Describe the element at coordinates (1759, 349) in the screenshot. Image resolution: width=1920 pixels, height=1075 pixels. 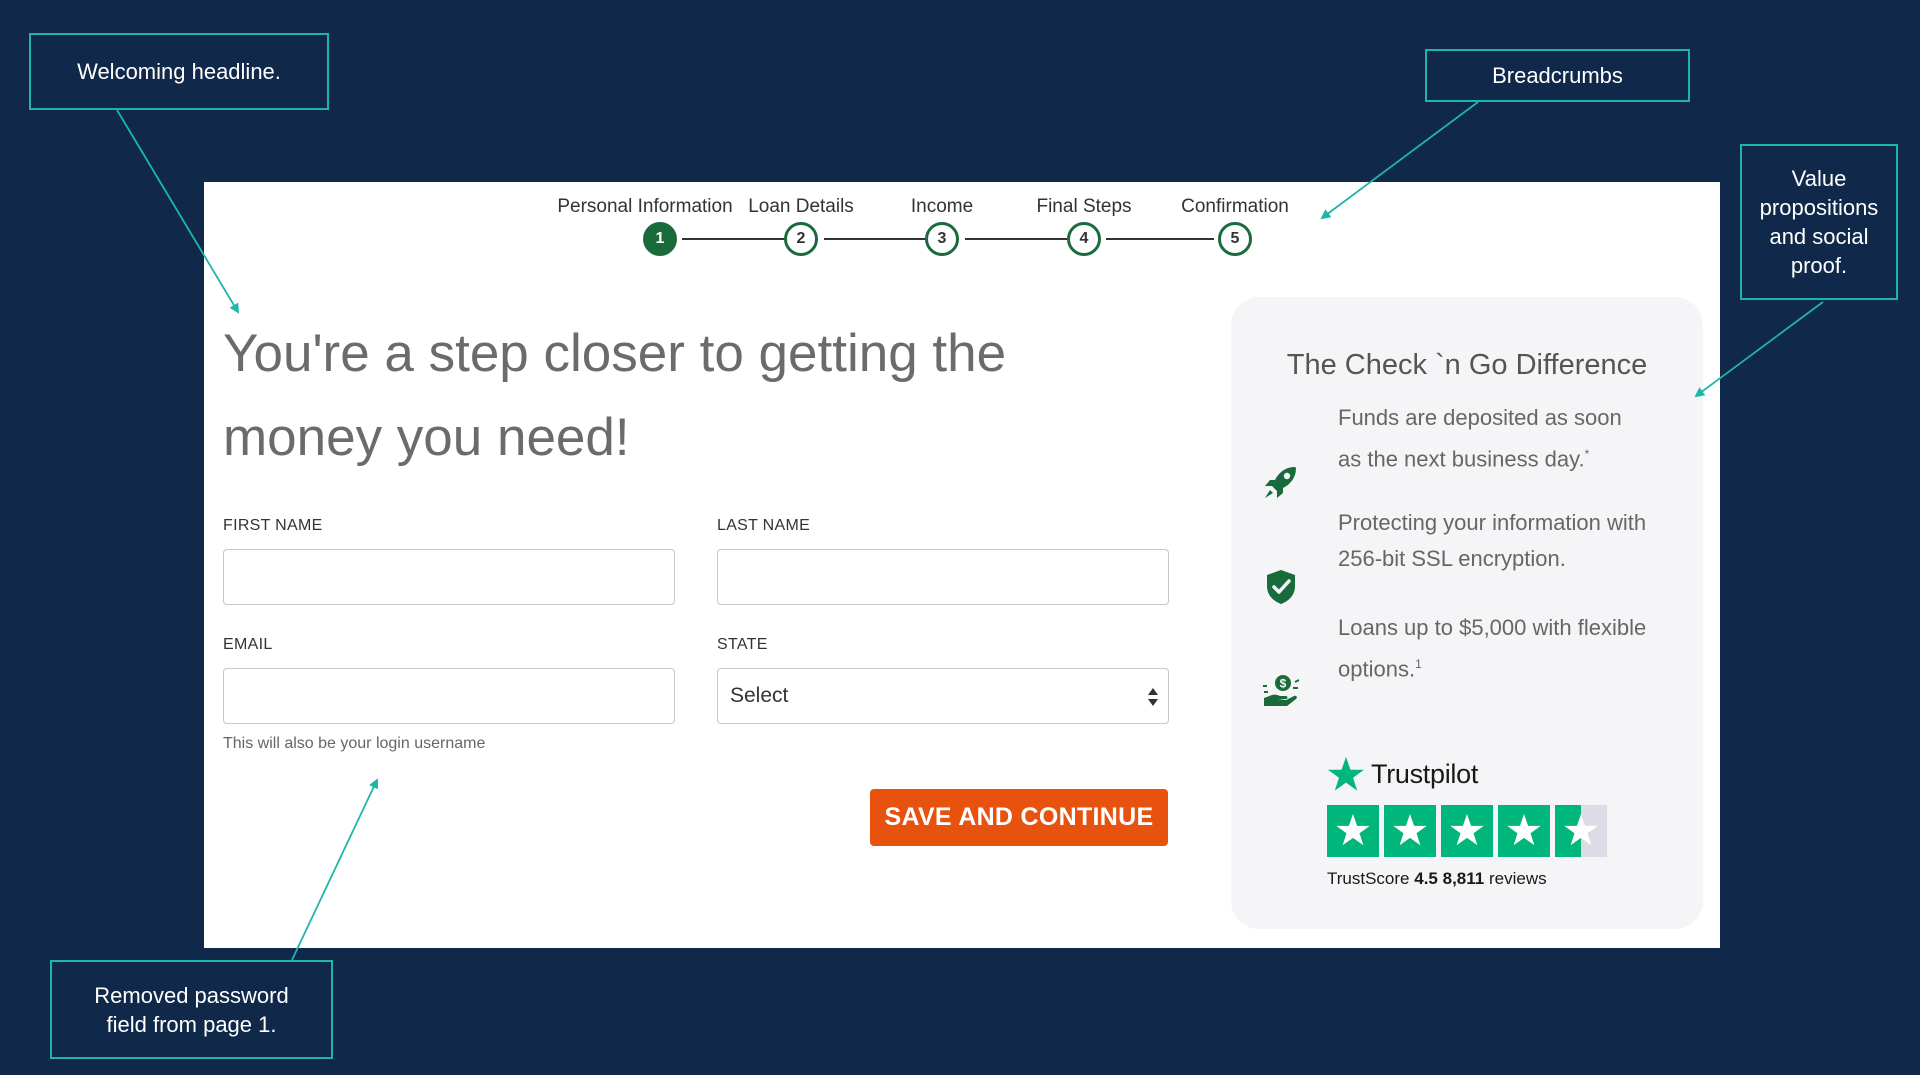
I see `arrow-to-value-card` at that location.